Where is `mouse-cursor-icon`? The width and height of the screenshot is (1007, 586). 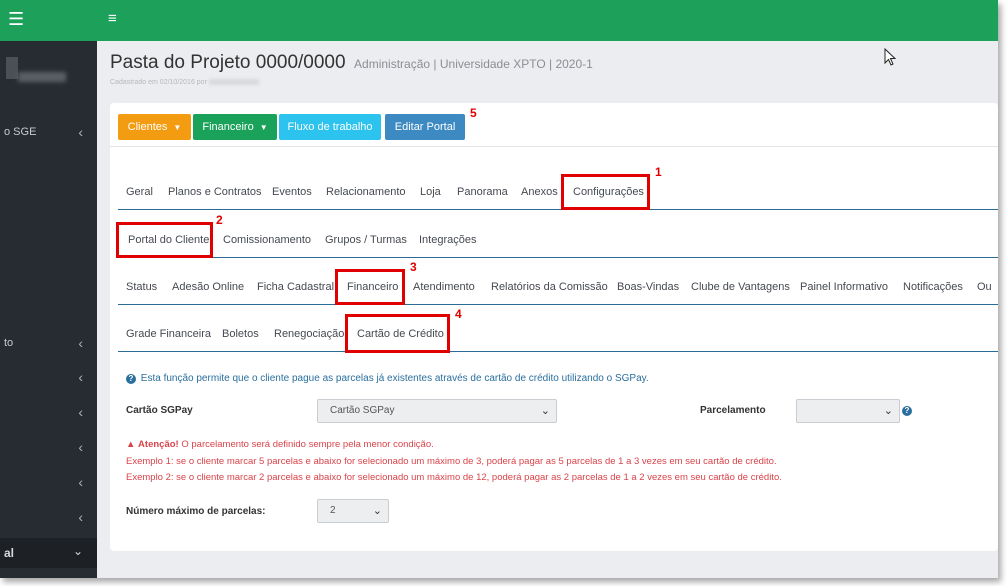 mouse-cursor-icon is located at coordinates (890, 57).